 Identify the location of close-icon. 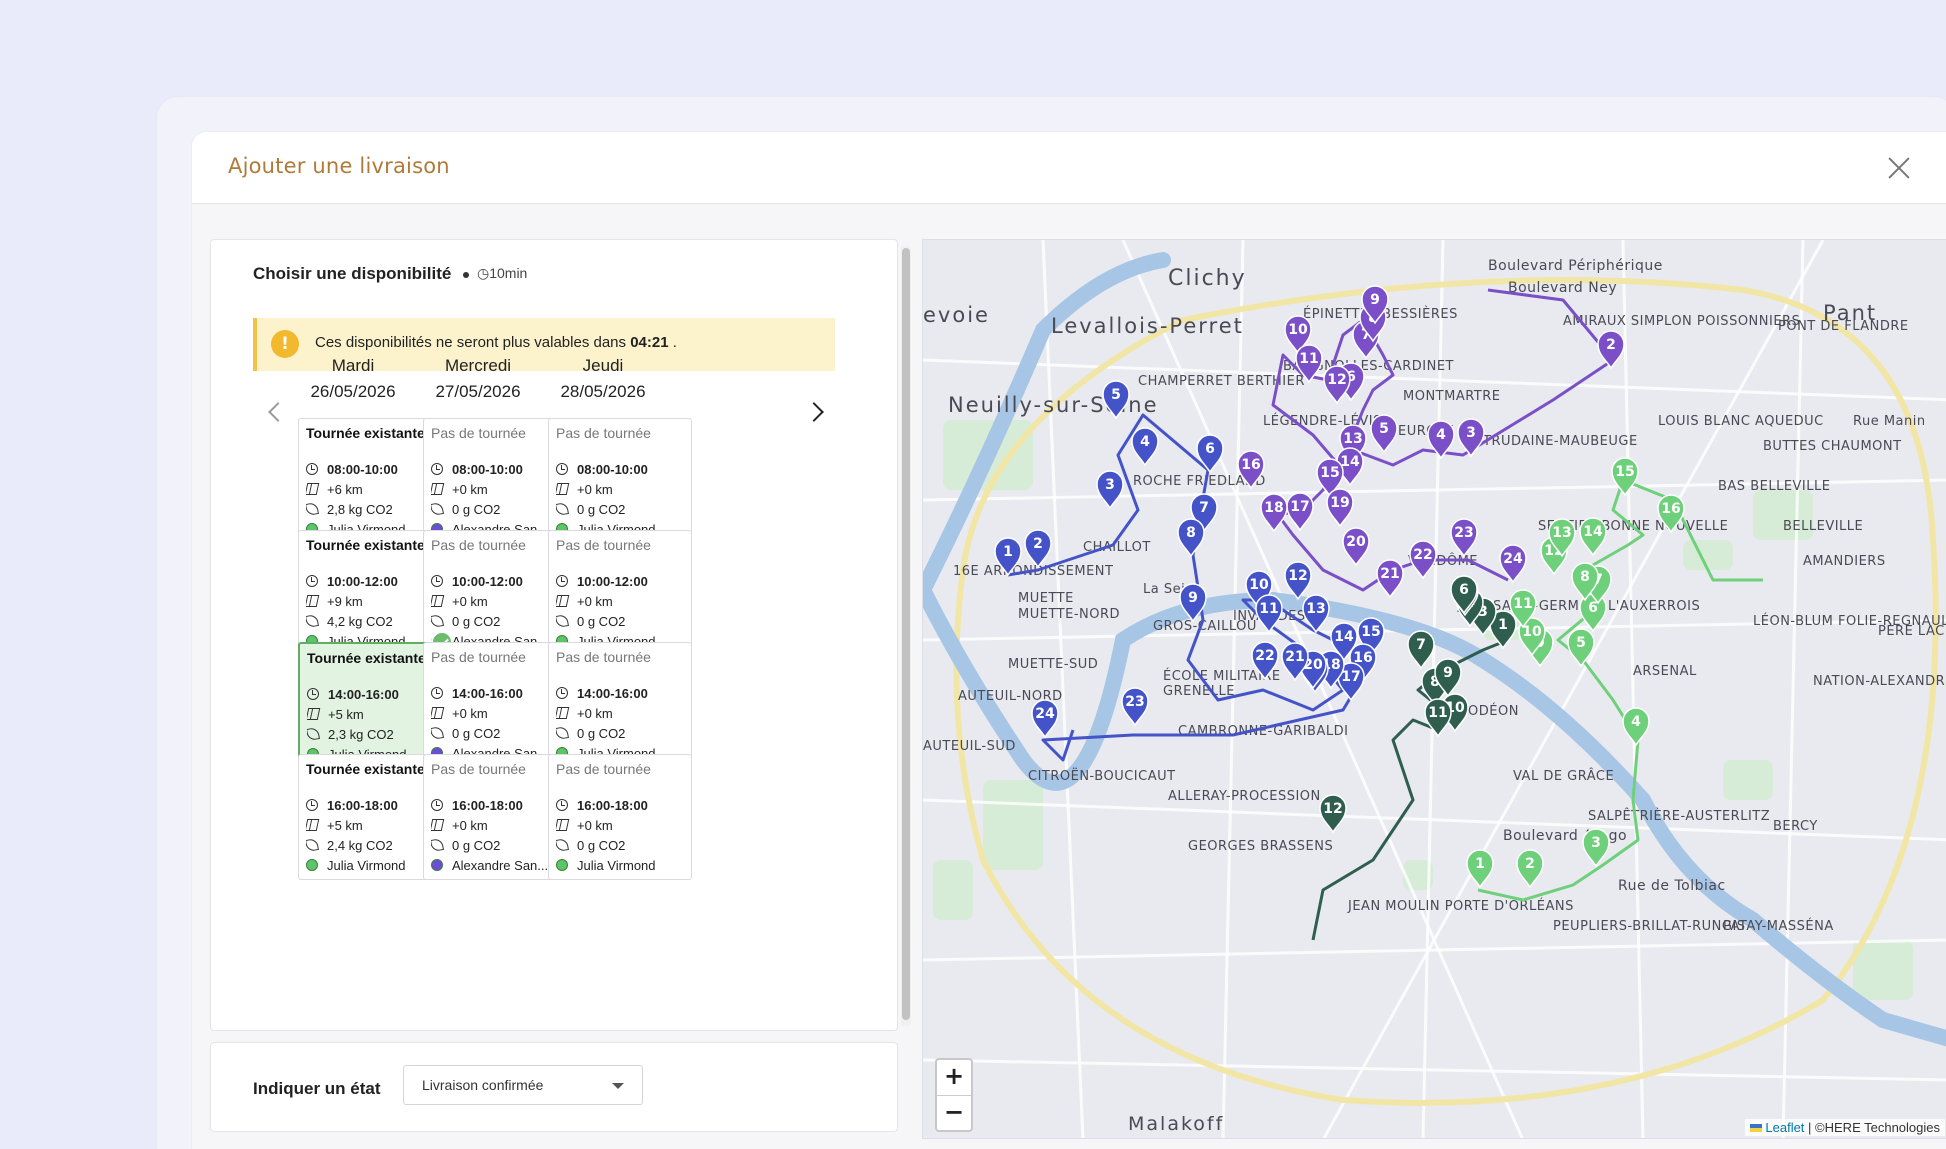
(1899, 168).